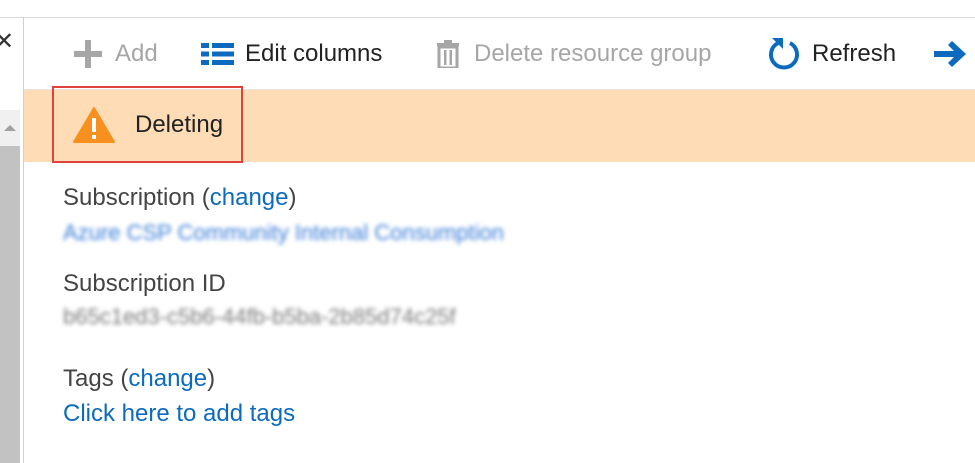 The image size is (975, 463). I want to click on columns-icon, so click(217, 53).